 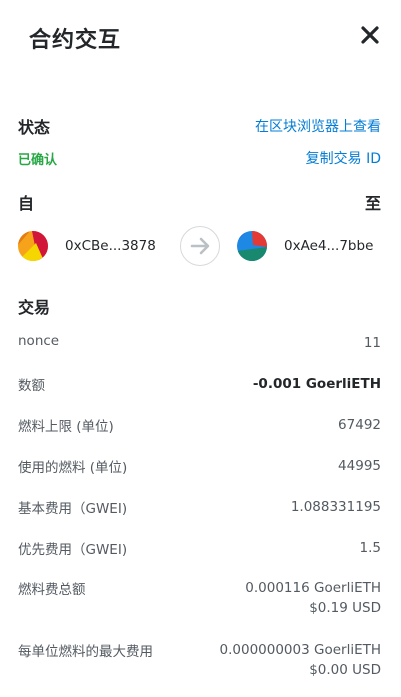 What do you see at coordinates (73, 509) in the screenshot?
I see `detail-key: 基本费用（GWEI)` at bounding box center [73, 509].